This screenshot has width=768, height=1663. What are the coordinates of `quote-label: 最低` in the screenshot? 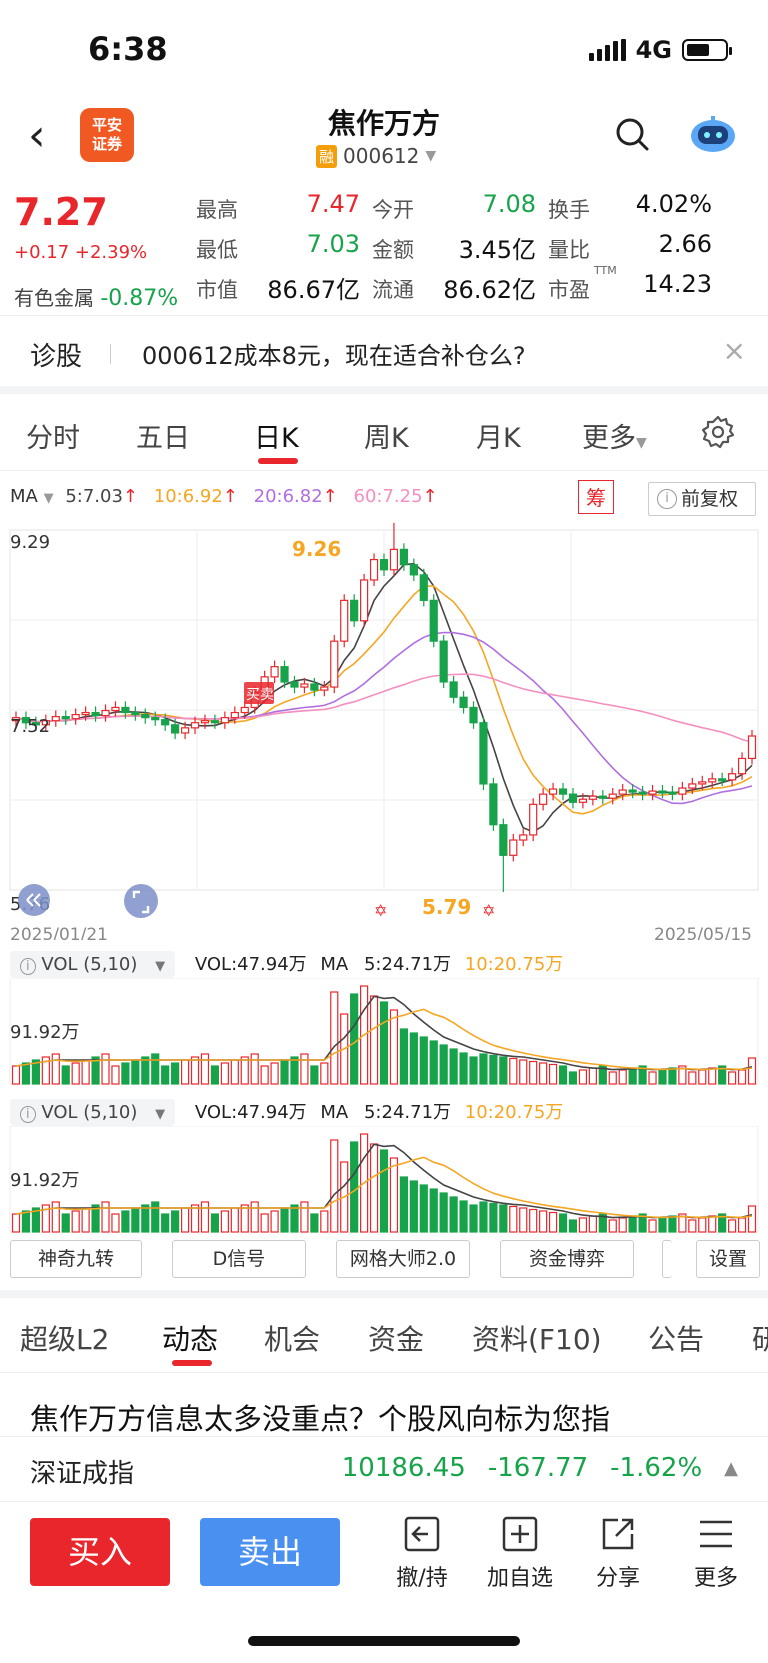 It's located at (217, 250).